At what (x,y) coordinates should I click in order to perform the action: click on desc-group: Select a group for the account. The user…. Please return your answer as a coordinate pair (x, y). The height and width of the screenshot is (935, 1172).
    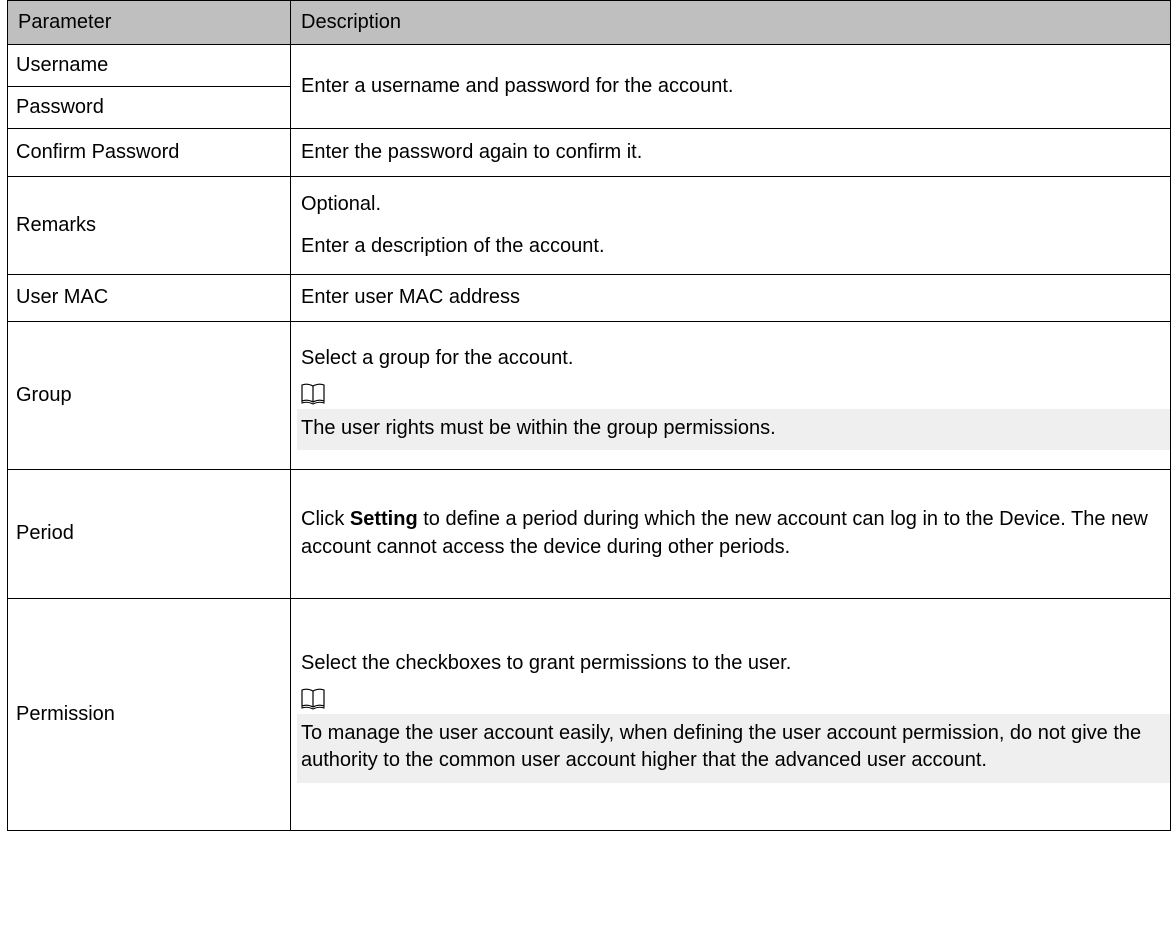
    Looking at the image, I should click on (730, 395).